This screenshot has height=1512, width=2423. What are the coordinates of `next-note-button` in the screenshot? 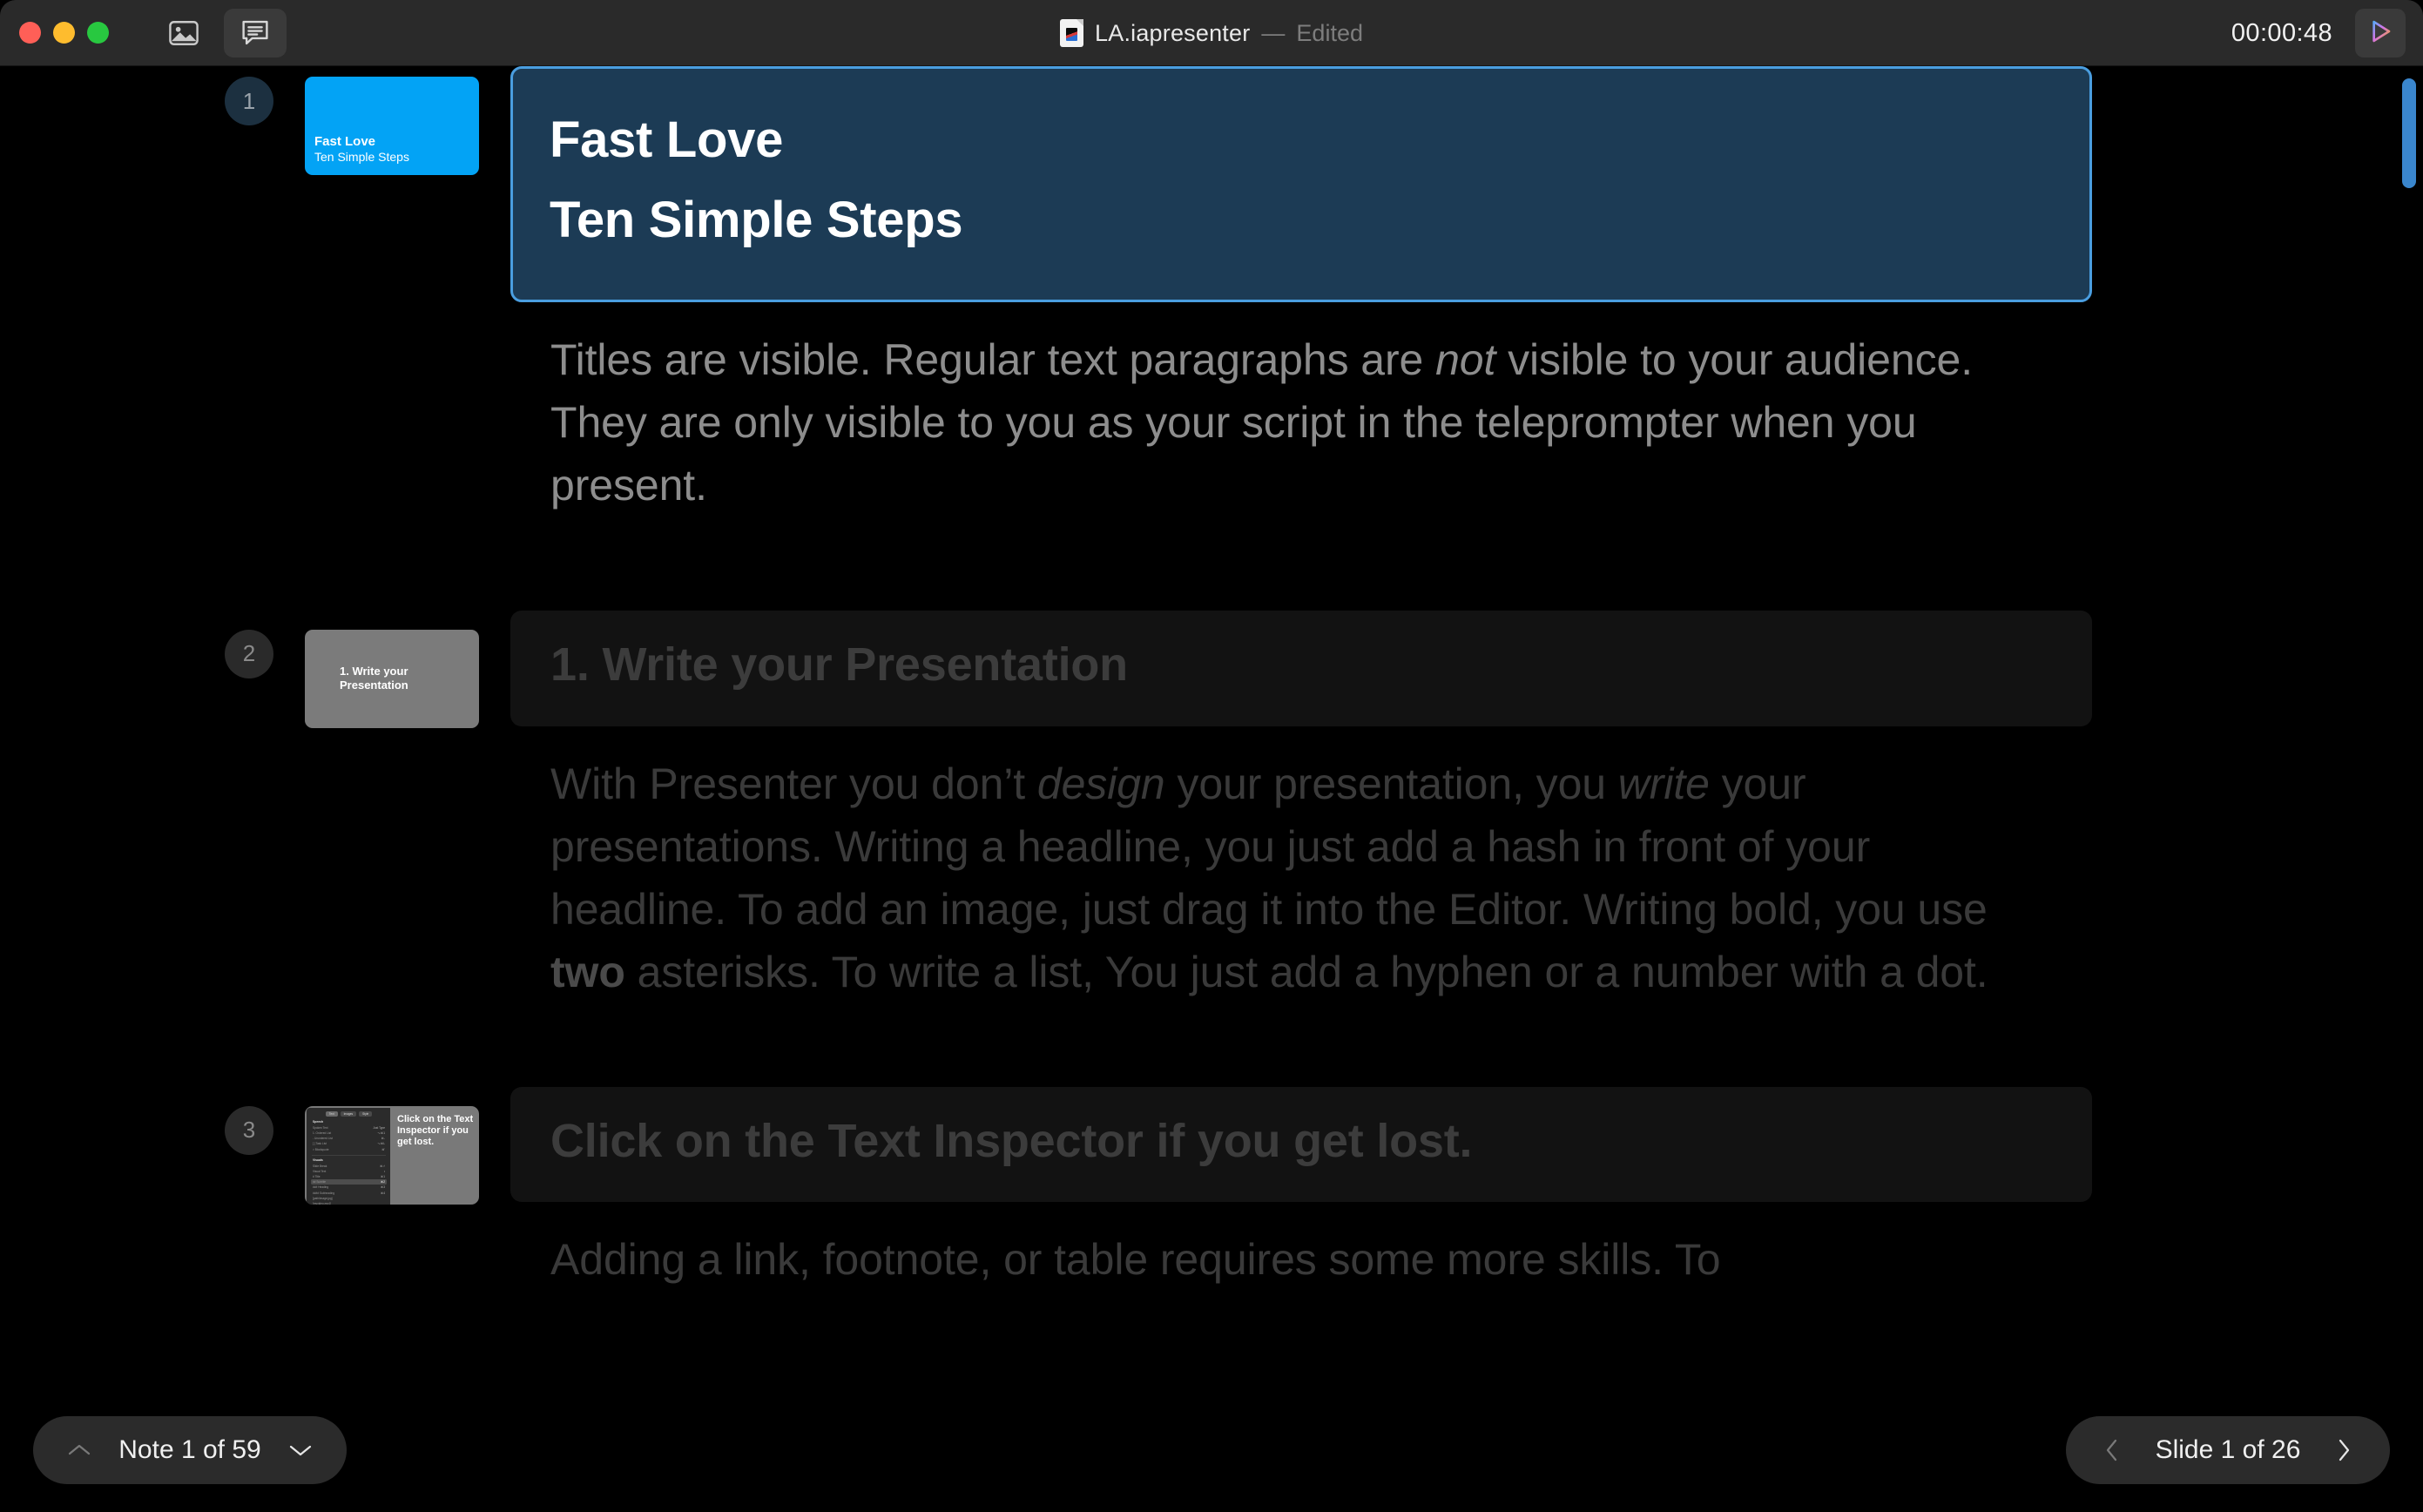 It's located at (300, 1450).